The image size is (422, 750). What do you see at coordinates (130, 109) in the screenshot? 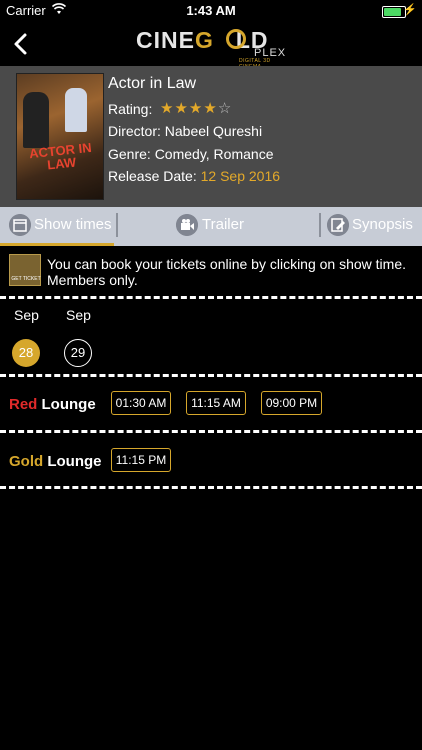
I see `rating-label: Rating:` at bounding box center [130, 109].